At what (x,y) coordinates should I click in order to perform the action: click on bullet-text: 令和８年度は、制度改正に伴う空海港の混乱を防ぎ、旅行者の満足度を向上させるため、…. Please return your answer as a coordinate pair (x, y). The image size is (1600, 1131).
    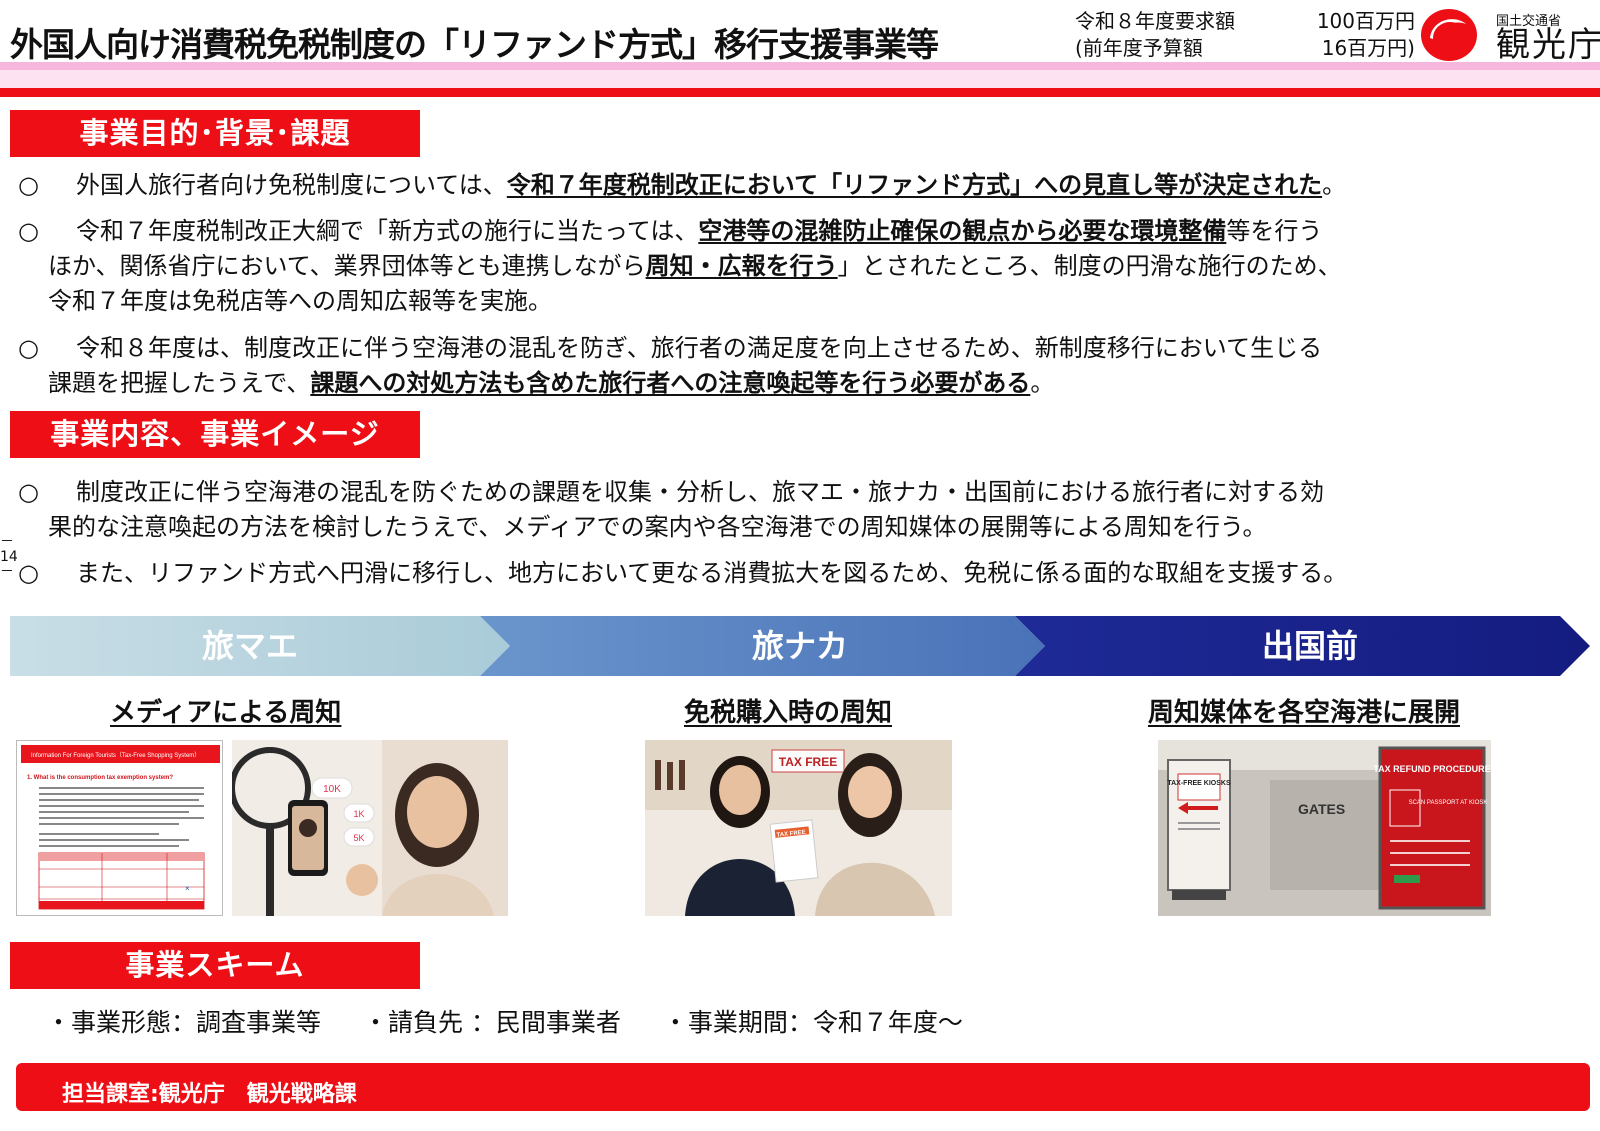
    Looking at the image, I should click on (699, 348).